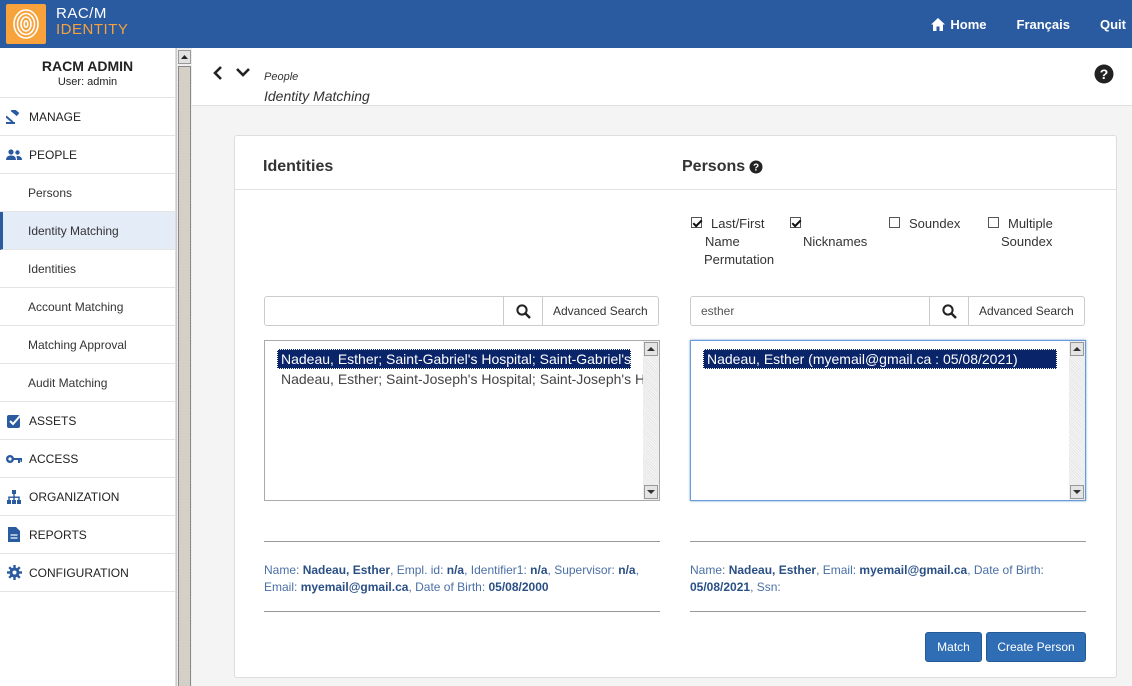 This screenshot has height=686, width=1132. What do you see at coordinates (523, 311) in the screenshot?
I see `identities-search-button` at bounding box center [523, 311].